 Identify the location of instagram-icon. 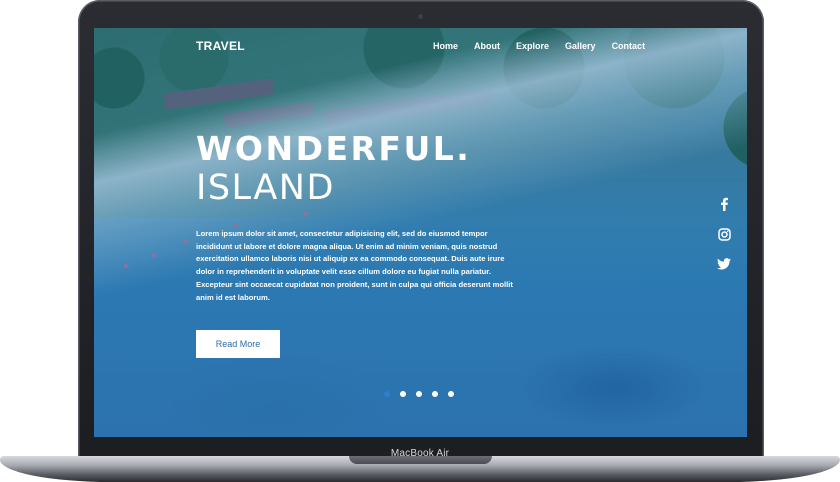
(724, 234).